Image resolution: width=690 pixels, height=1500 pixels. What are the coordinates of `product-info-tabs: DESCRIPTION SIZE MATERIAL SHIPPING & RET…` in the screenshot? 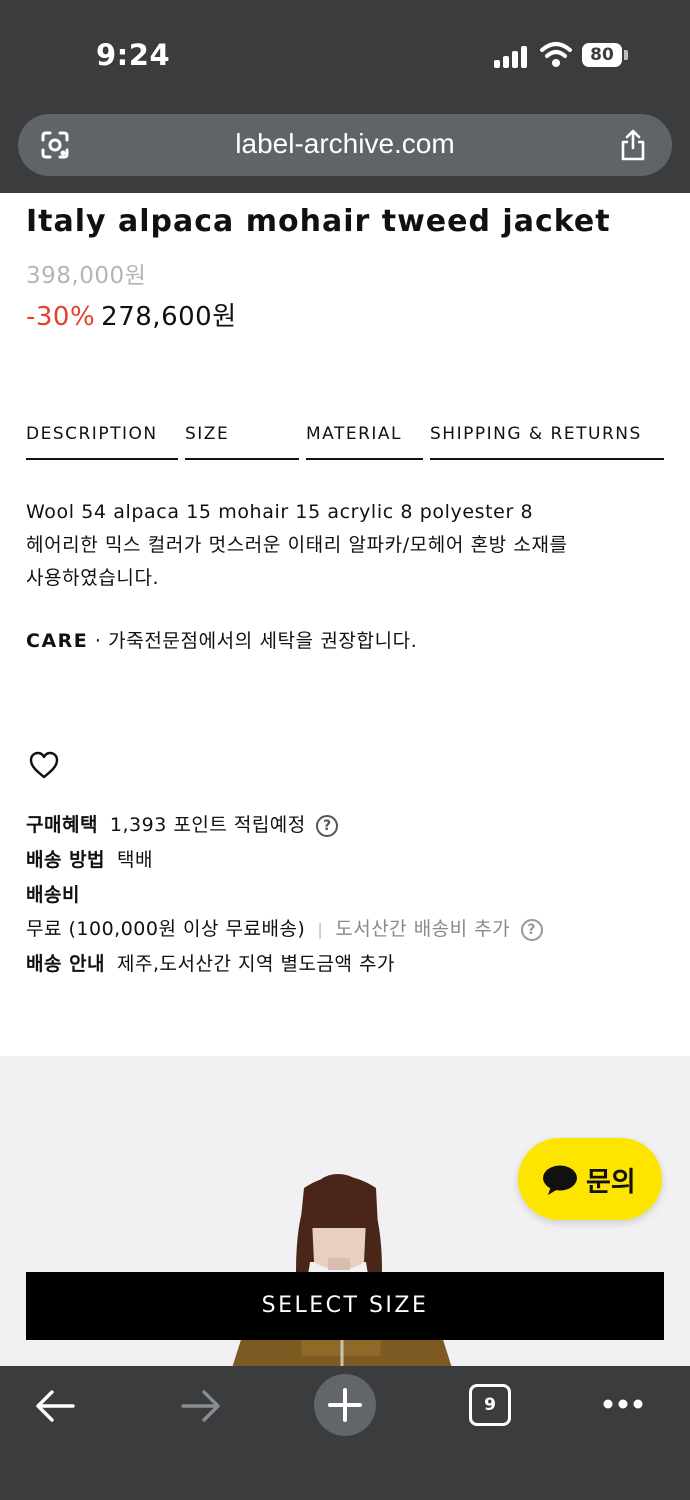 It's located at (345, 442).